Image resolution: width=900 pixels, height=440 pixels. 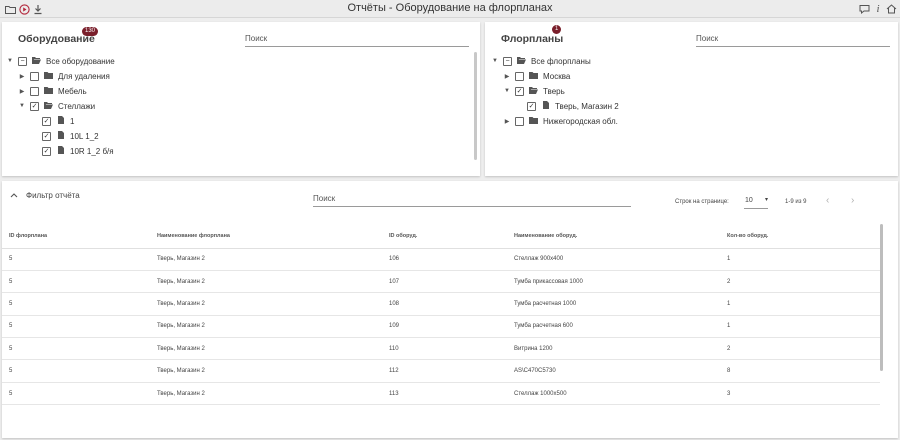 What do you see at coordinates (567, 106) in the screenshot?
I see `tree-node: ✓ Тверь, Магазин 2` at bounding box center [567, 106].